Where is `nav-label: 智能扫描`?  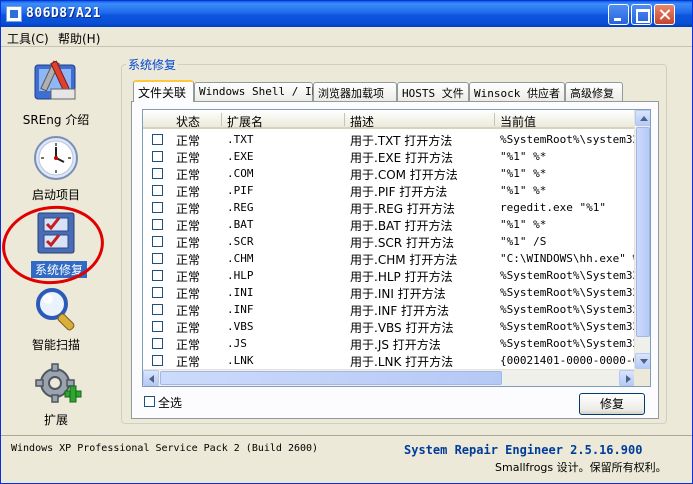
nav-label: 智能扫描 is located at coordinates (55, 345).